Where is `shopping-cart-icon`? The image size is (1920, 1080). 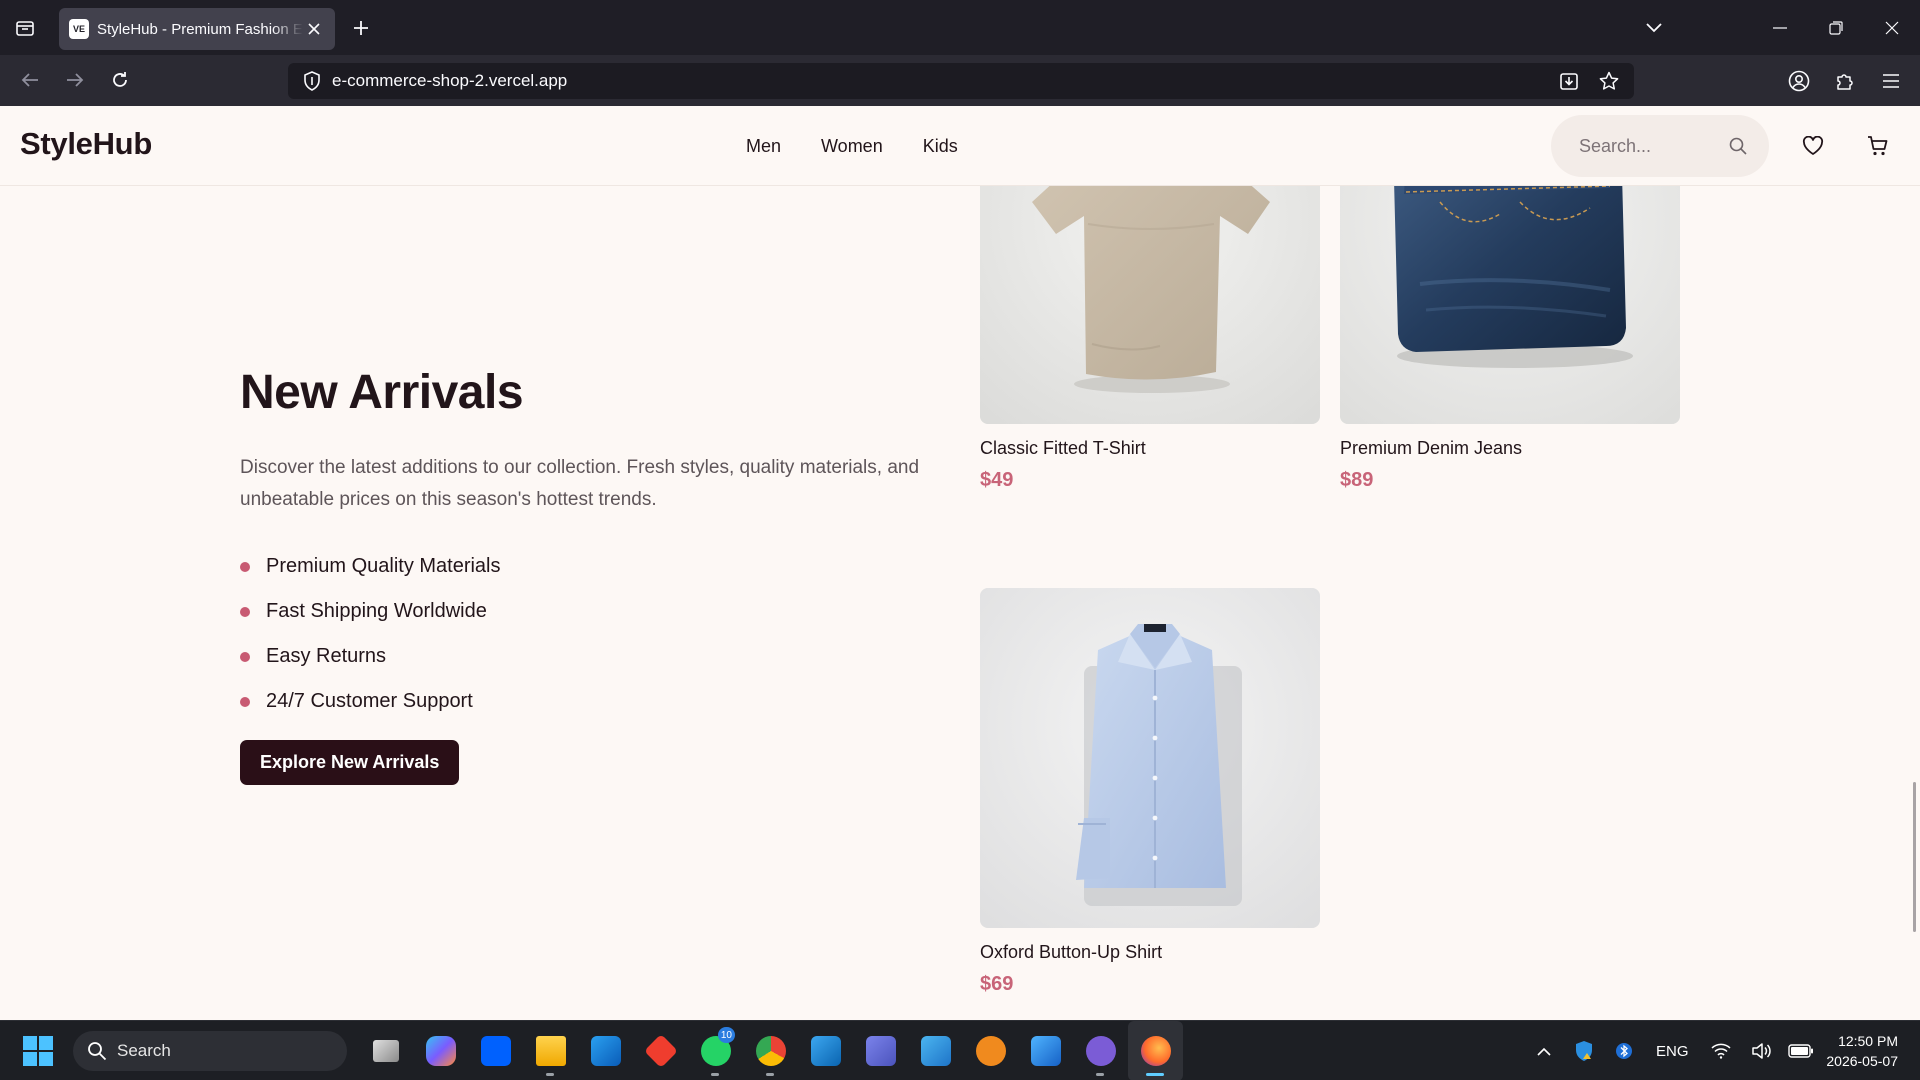
shopping-cart-icon is located at coordinates (1878, 146).